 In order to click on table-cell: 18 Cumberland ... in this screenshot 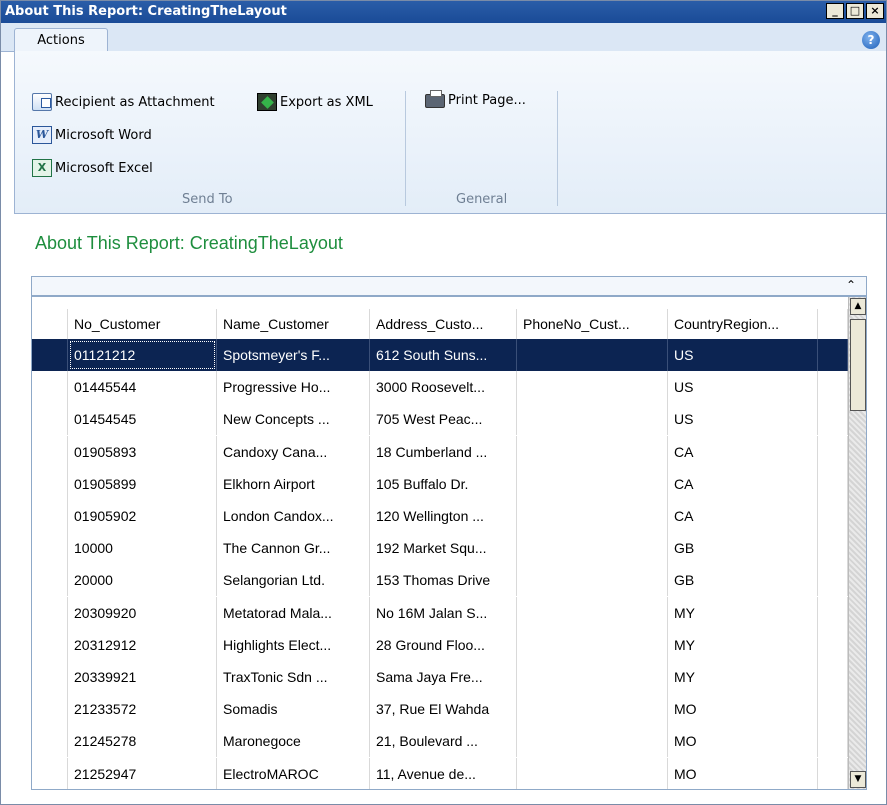, I will do `click(443, 451)`.